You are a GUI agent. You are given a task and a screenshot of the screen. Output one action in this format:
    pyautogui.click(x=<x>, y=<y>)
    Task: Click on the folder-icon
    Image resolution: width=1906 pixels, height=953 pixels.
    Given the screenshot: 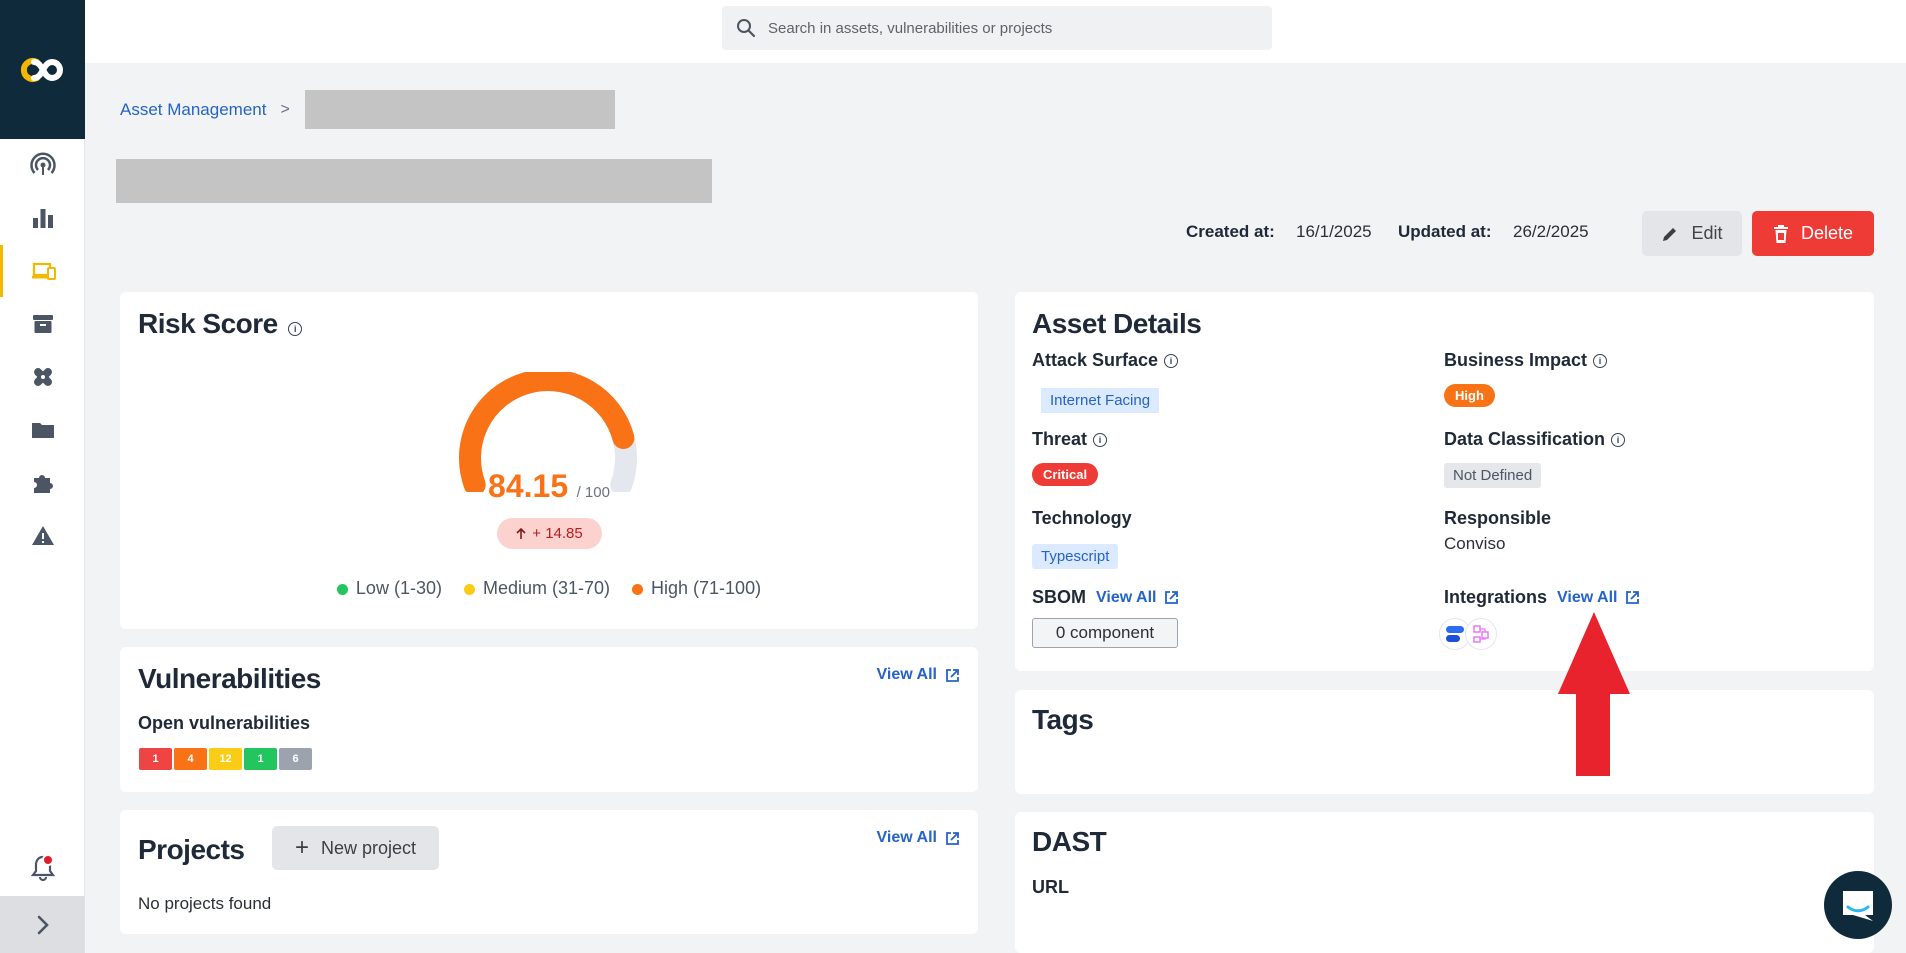 What is the action you would take?
    pyautogui.click(x=42, y=430)
    